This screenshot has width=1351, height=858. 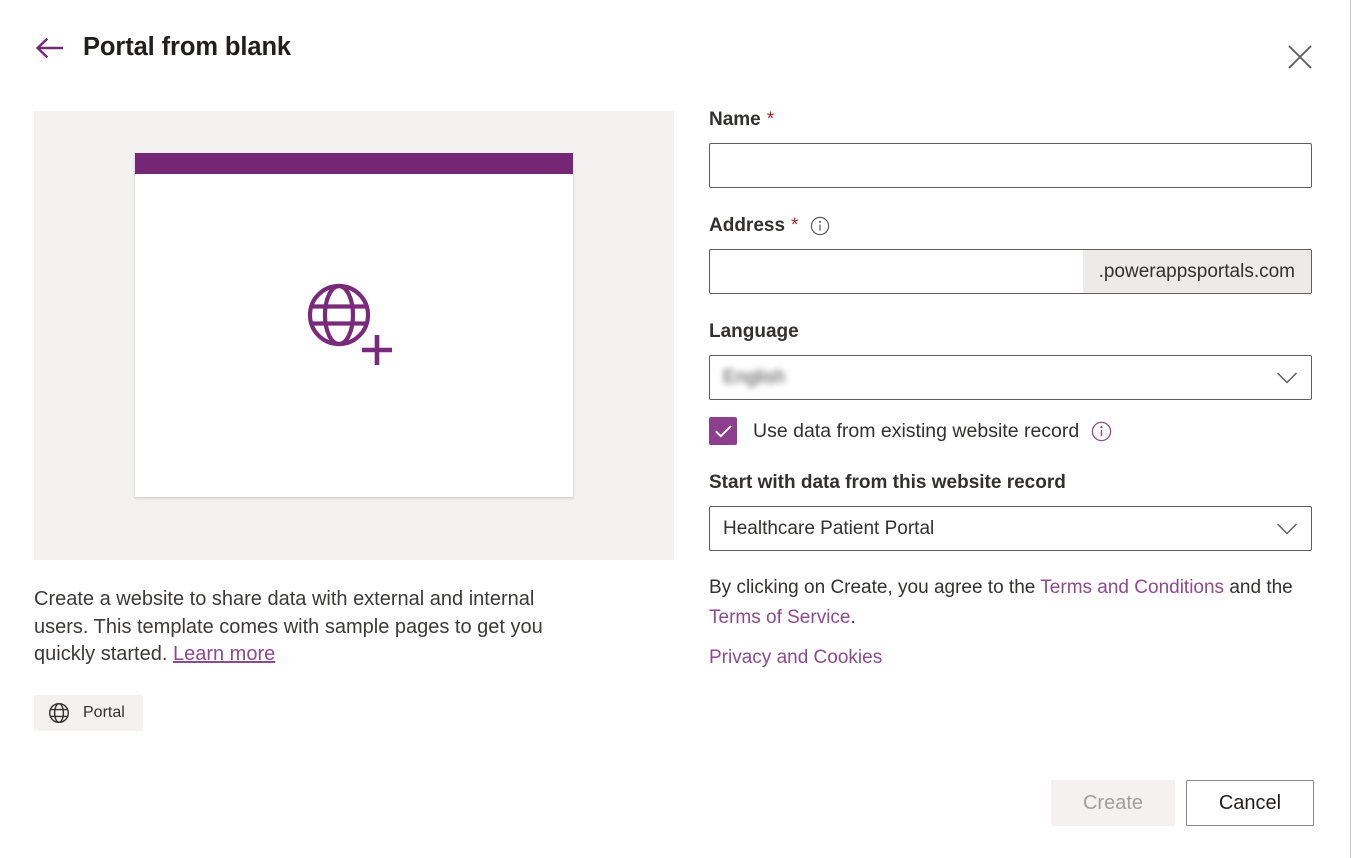 I want to click on legal-prefix: By clicking on Create, you agree to the, so click(x=875, y=587).